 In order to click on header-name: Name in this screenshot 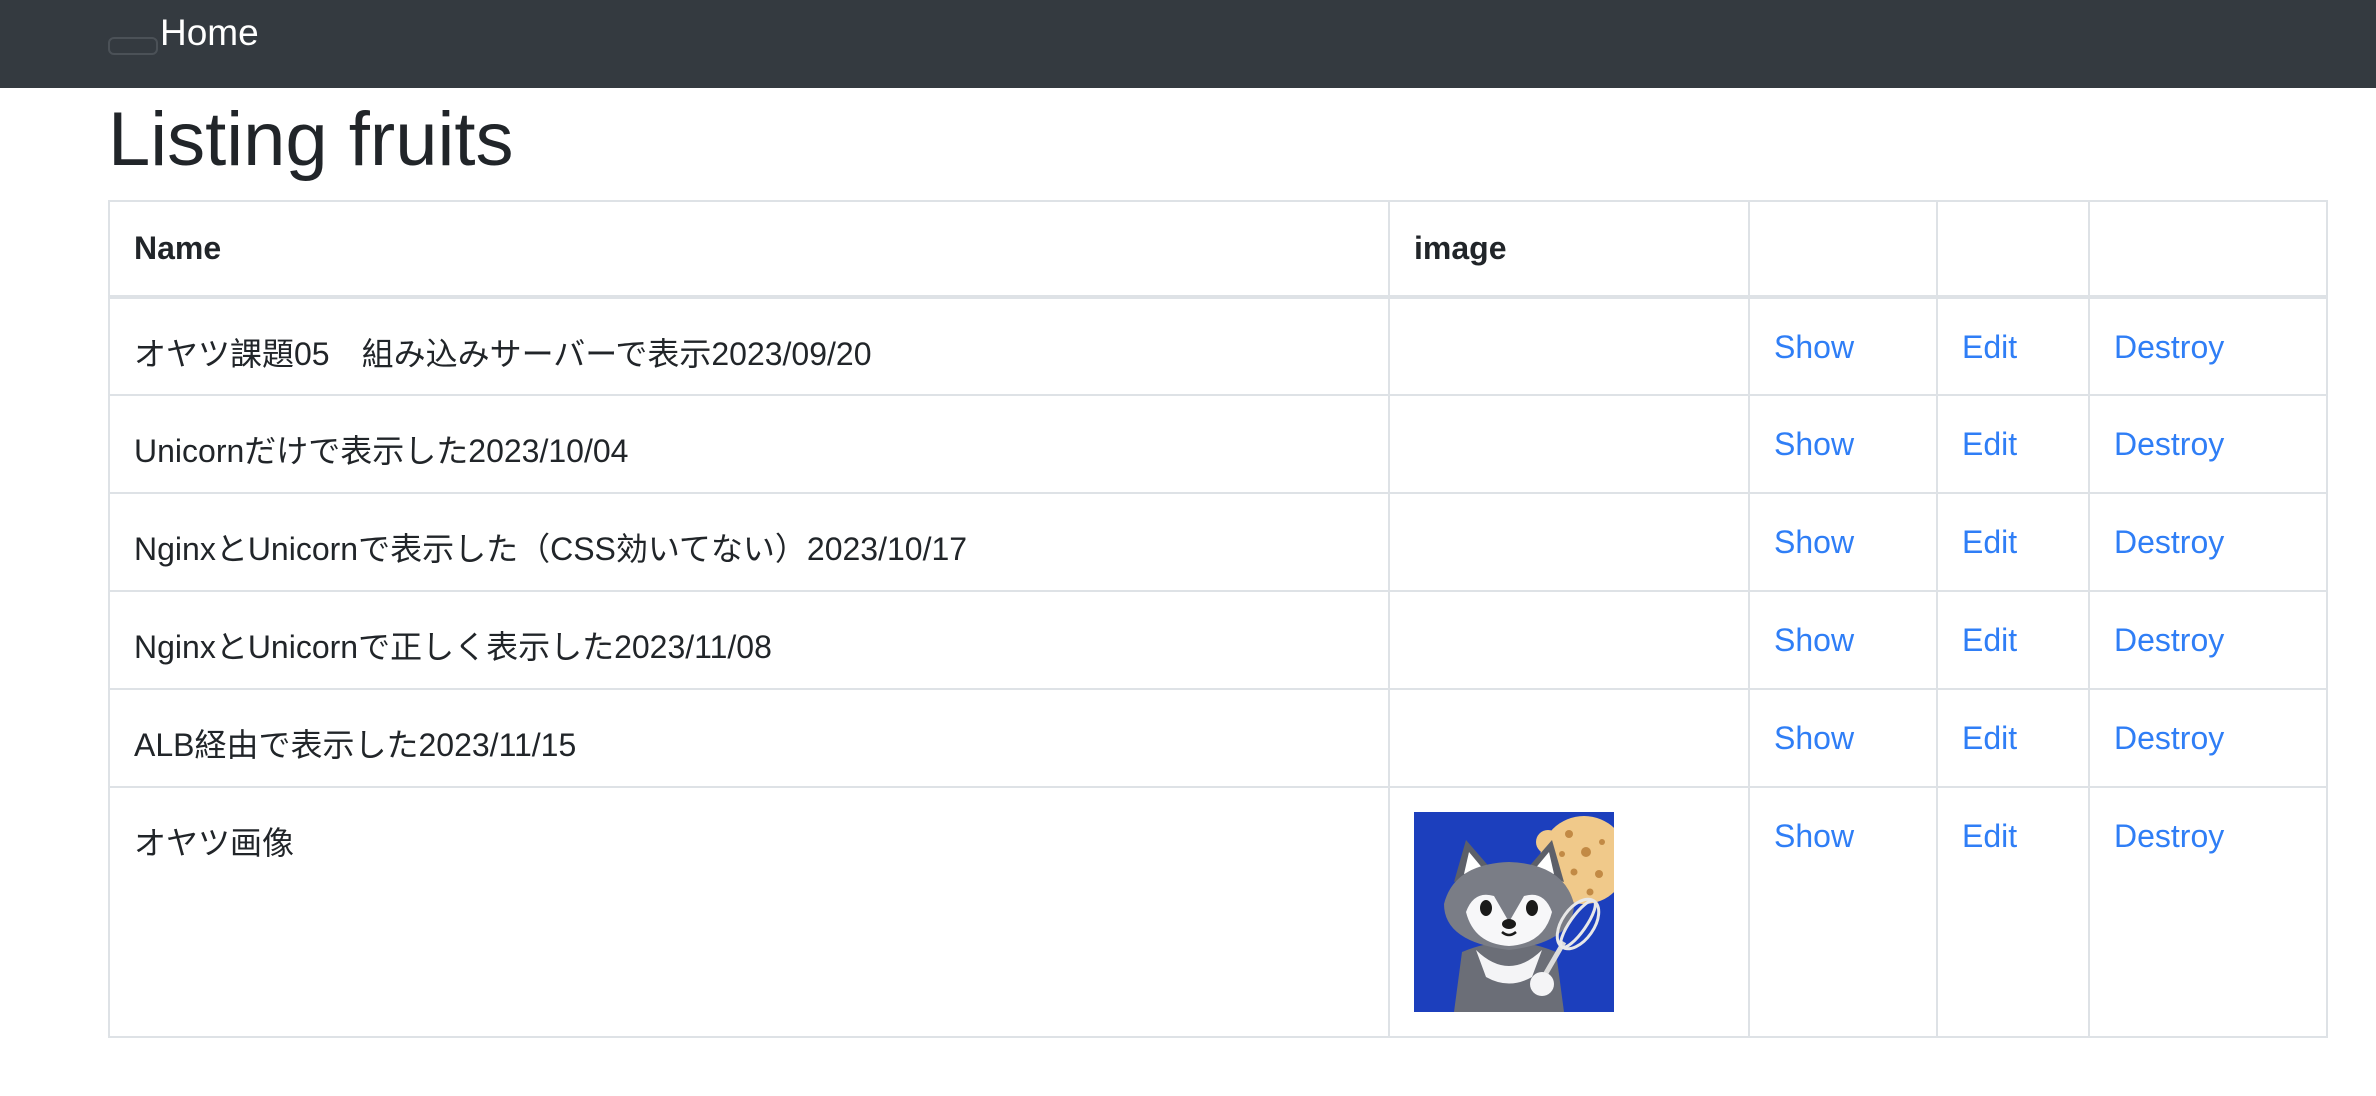, I will do `click(749, 249)`.